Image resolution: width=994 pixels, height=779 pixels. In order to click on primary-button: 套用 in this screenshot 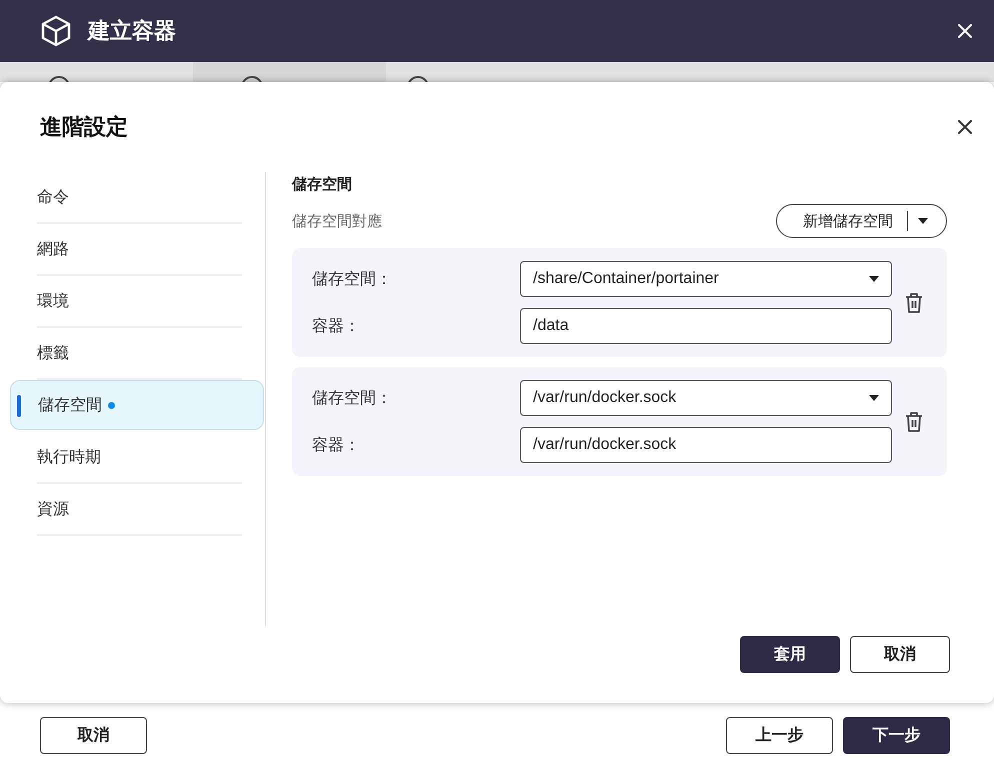, I will do `click(790, 654)`.